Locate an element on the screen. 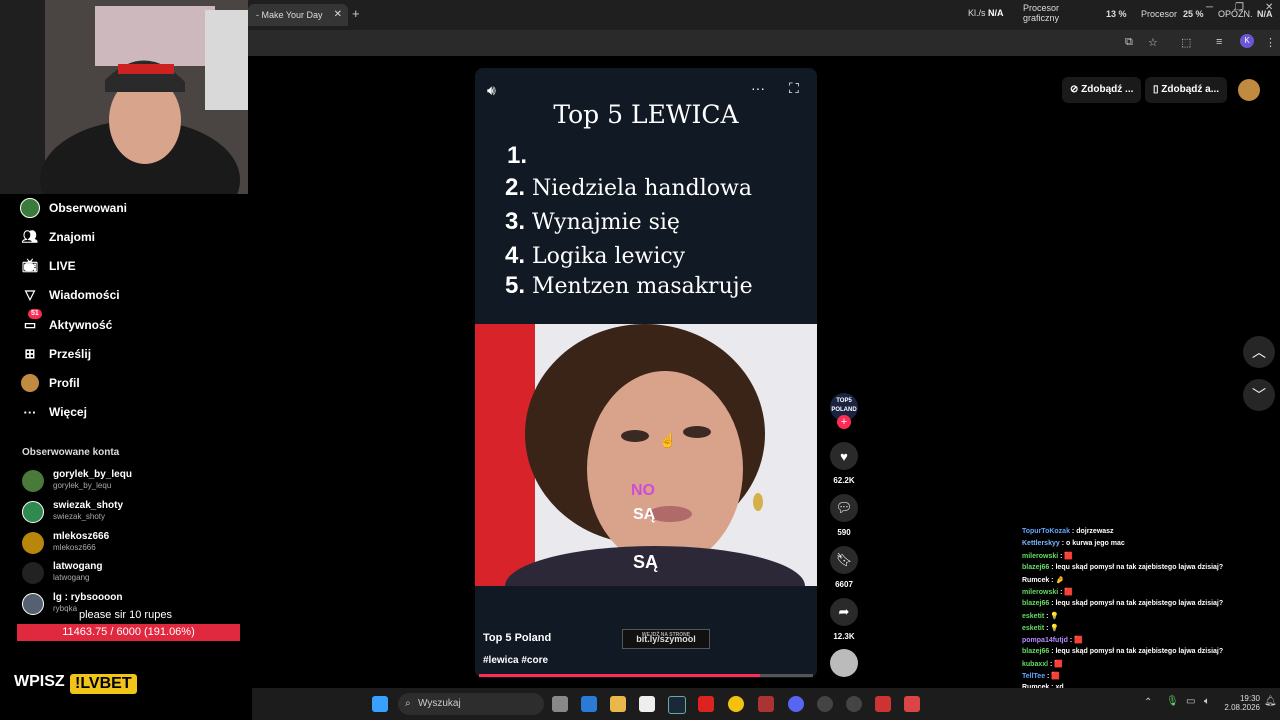 This screenshot has height=720, width=1280. translate-icon: ⧉ is located at coordinates (1129, 42).